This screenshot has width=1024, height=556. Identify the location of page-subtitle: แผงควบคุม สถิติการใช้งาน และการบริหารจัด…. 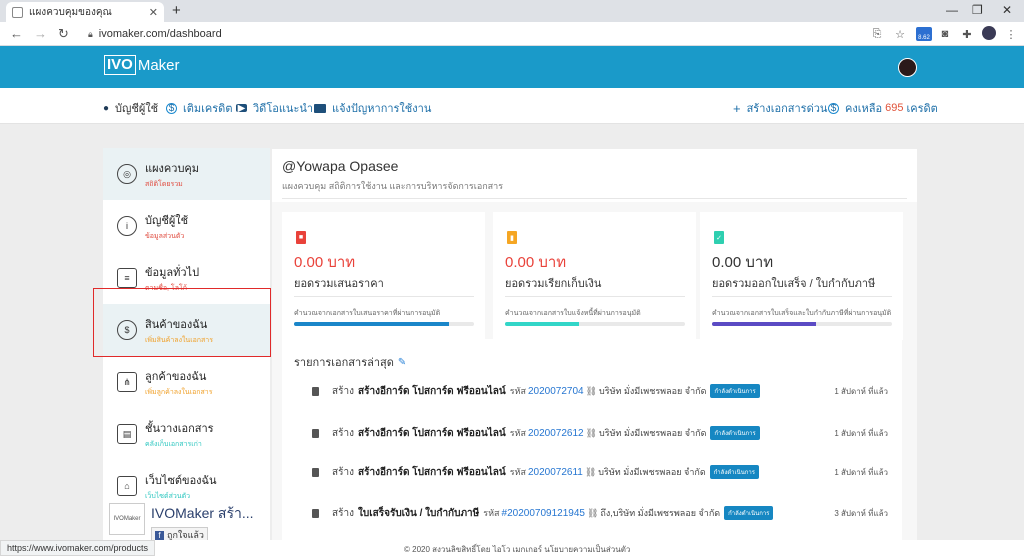
(393, 186).